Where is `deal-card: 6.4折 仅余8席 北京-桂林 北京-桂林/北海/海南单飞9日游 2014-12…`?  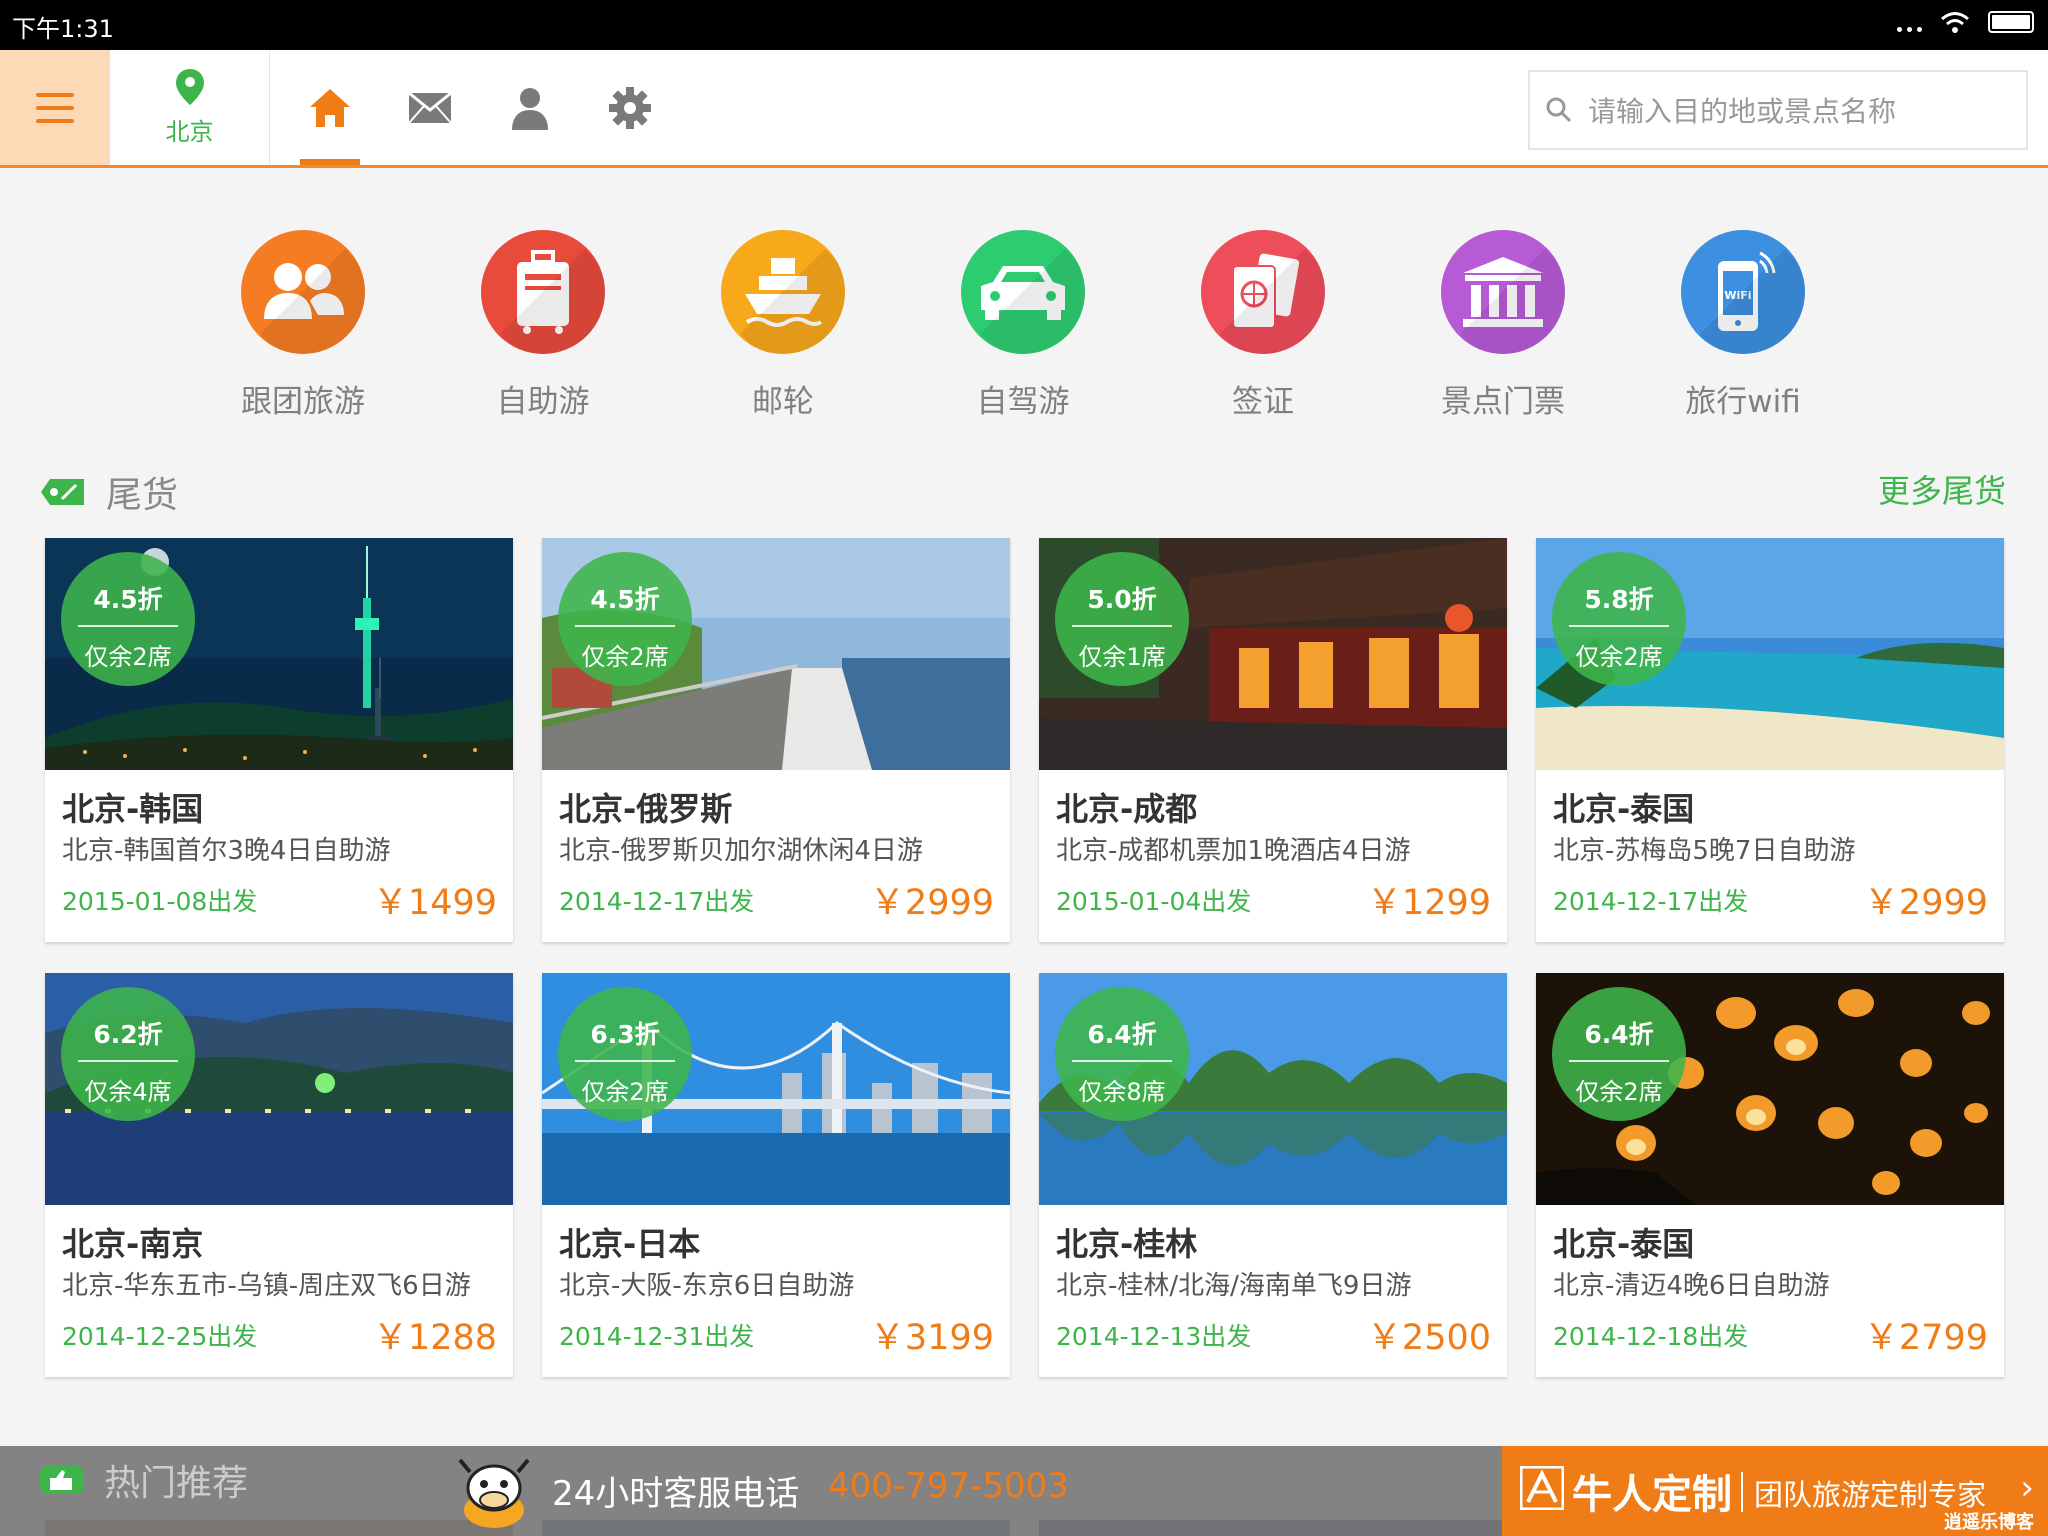 deal-card: 6.4折 仅余8席 北京-桂林 北京-桂林/北海/海南单飞9日游 2014-12… is located at coordinates (1273, 1175).